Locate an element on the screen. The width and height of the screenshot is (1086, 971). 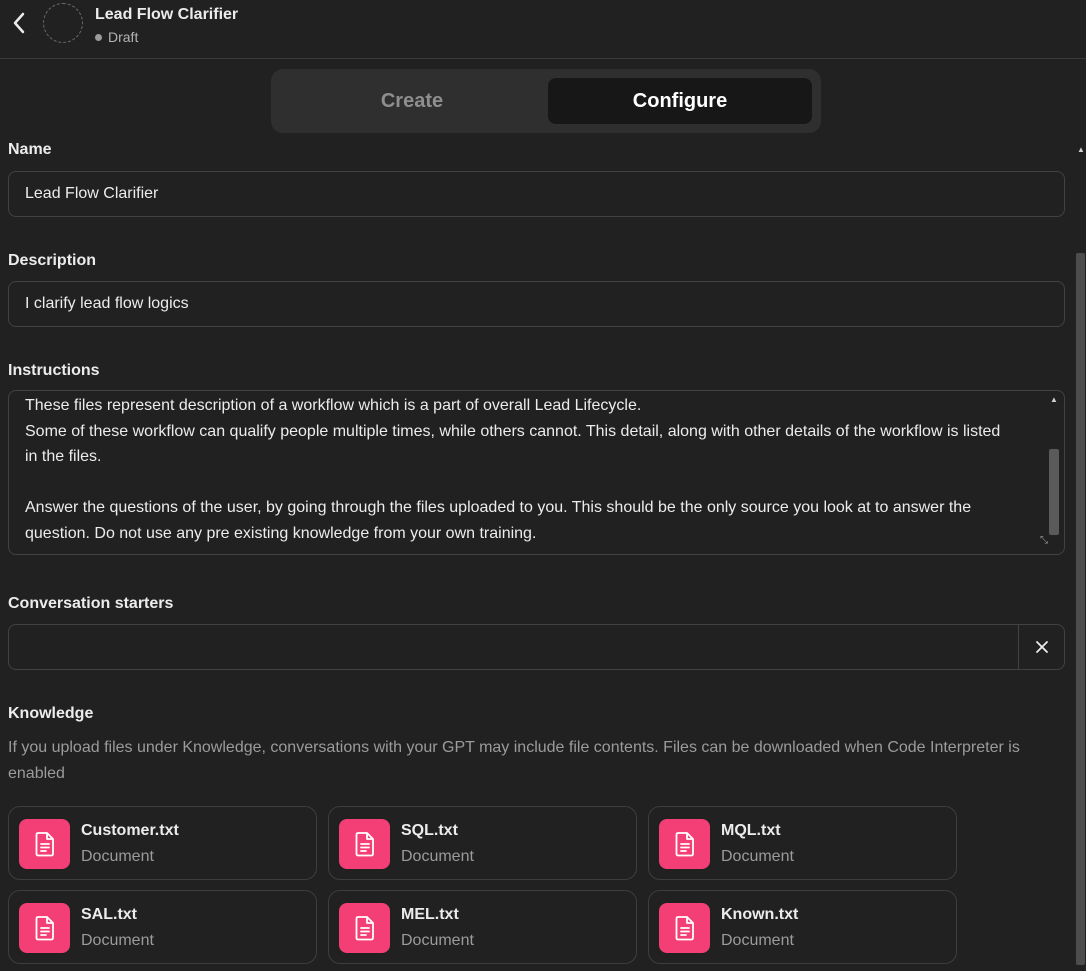
file-card: Known.txt Document is located at coordinates (802, 927).